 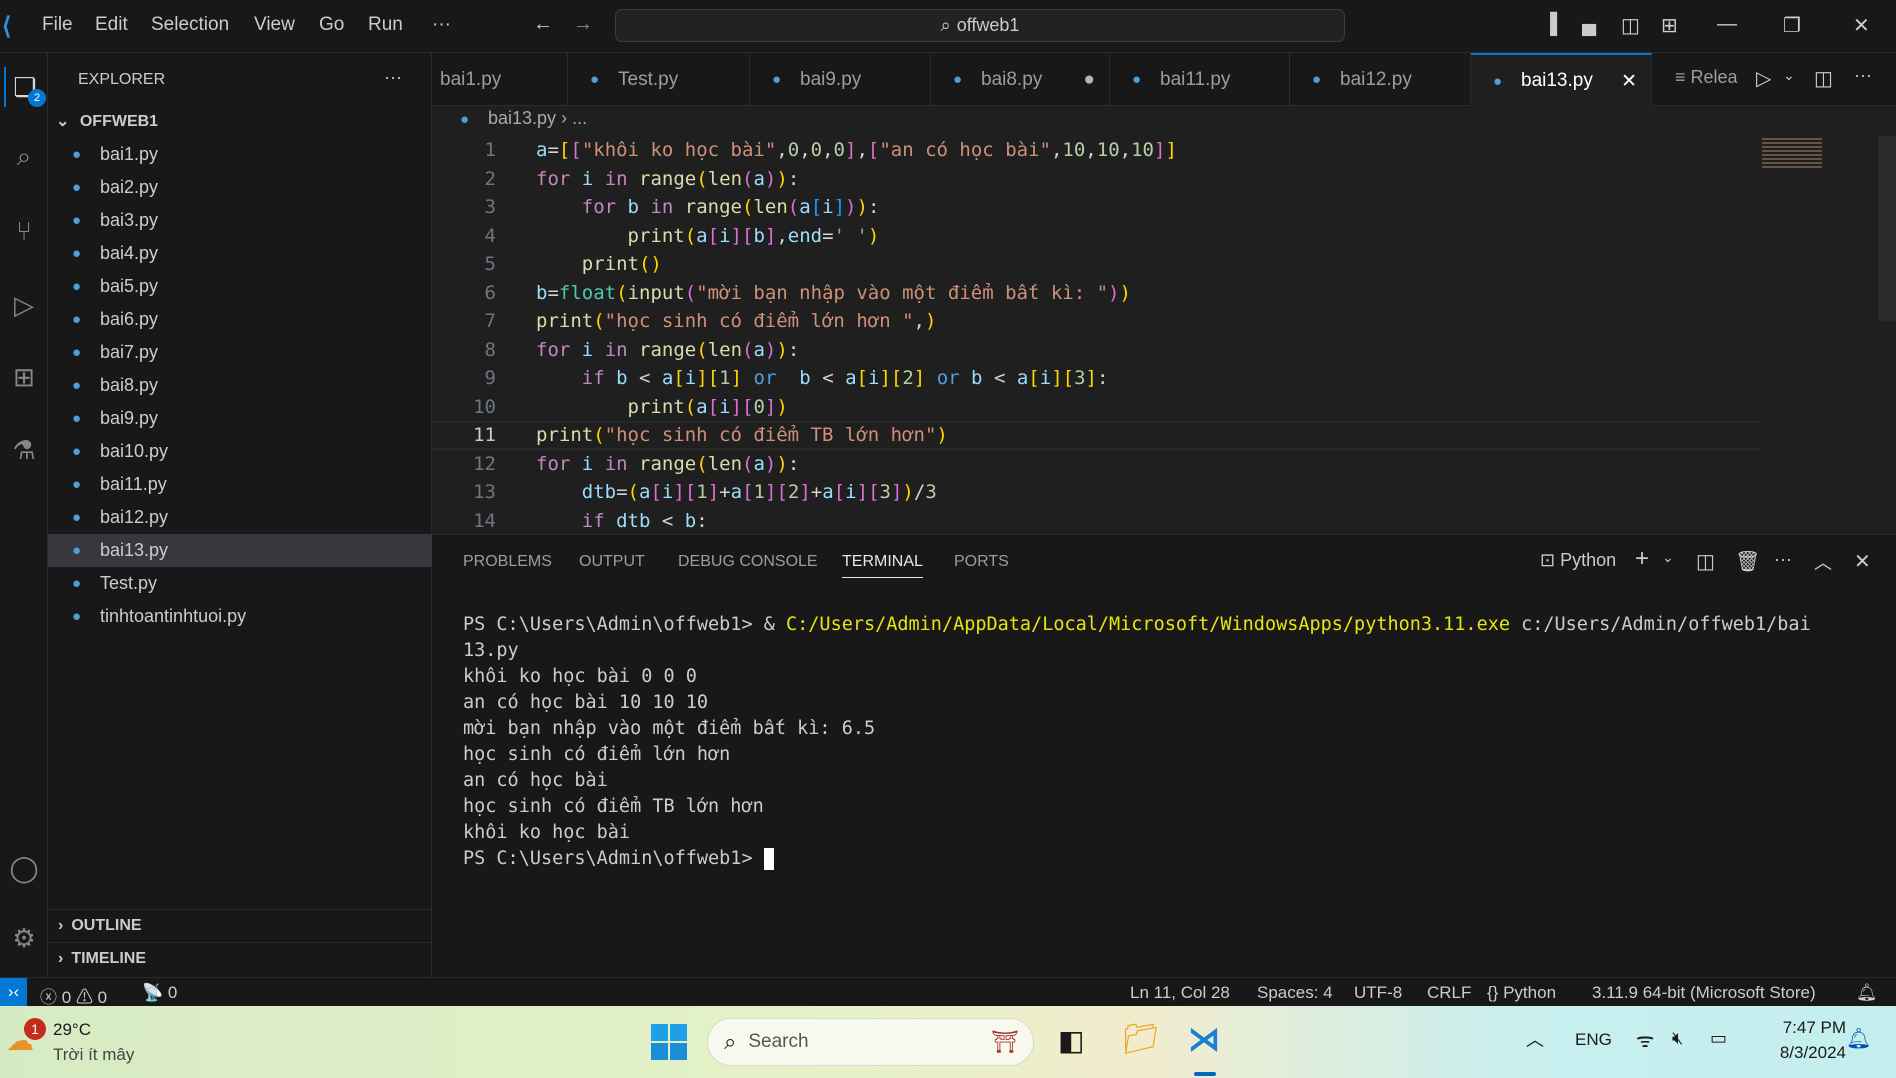 What do you see at coordinates (1677, 1038) in the screenshot?
I see `volume-muted-icon: 🔇︎` at bounding box center [1677, 1038].